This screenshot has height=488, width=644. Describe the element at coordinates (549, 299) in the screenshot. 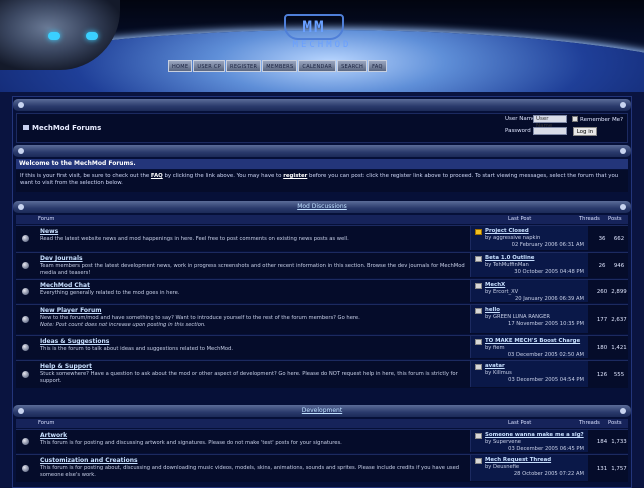

I see `last-post-date: 20 January 2006 06:39 AM` at that location.